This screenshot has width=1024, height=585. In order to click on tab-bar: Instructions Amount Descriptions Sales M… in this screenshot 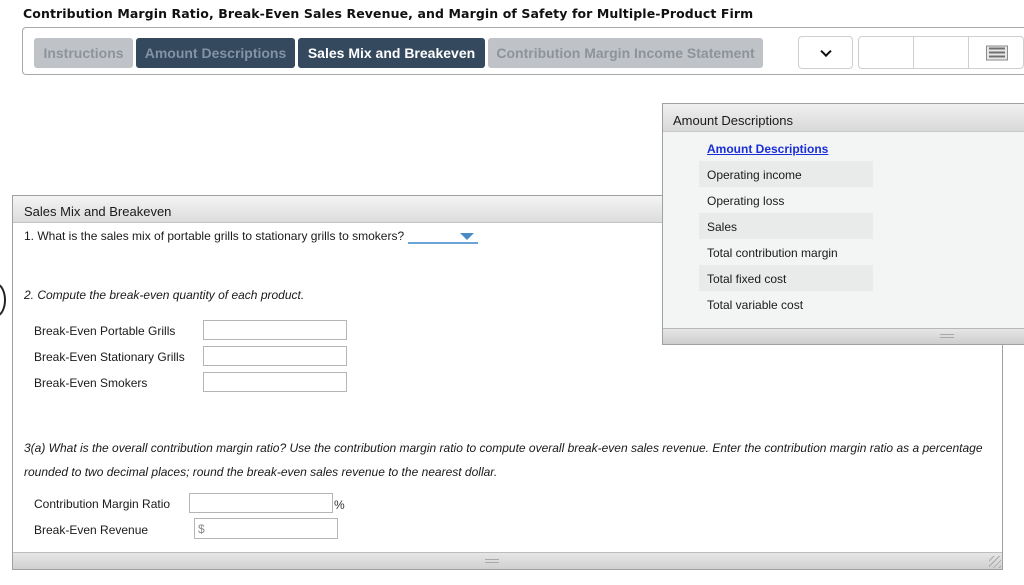, I will do `click(523, 51)`.